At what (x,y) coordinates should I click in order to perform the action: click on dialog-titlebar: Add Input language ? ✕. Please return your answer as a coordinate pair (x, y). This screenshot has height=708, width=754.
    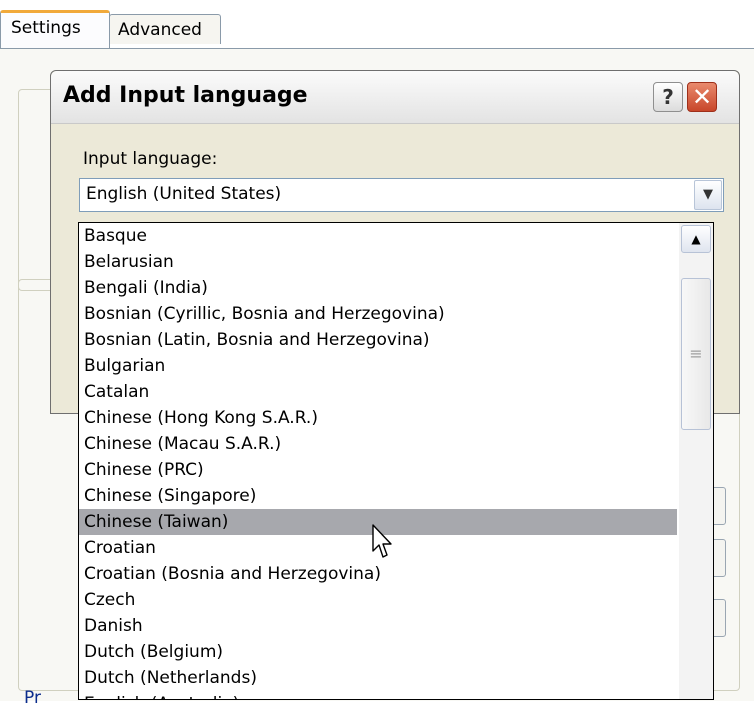
    Looking at the image, I should click on (395, 97).